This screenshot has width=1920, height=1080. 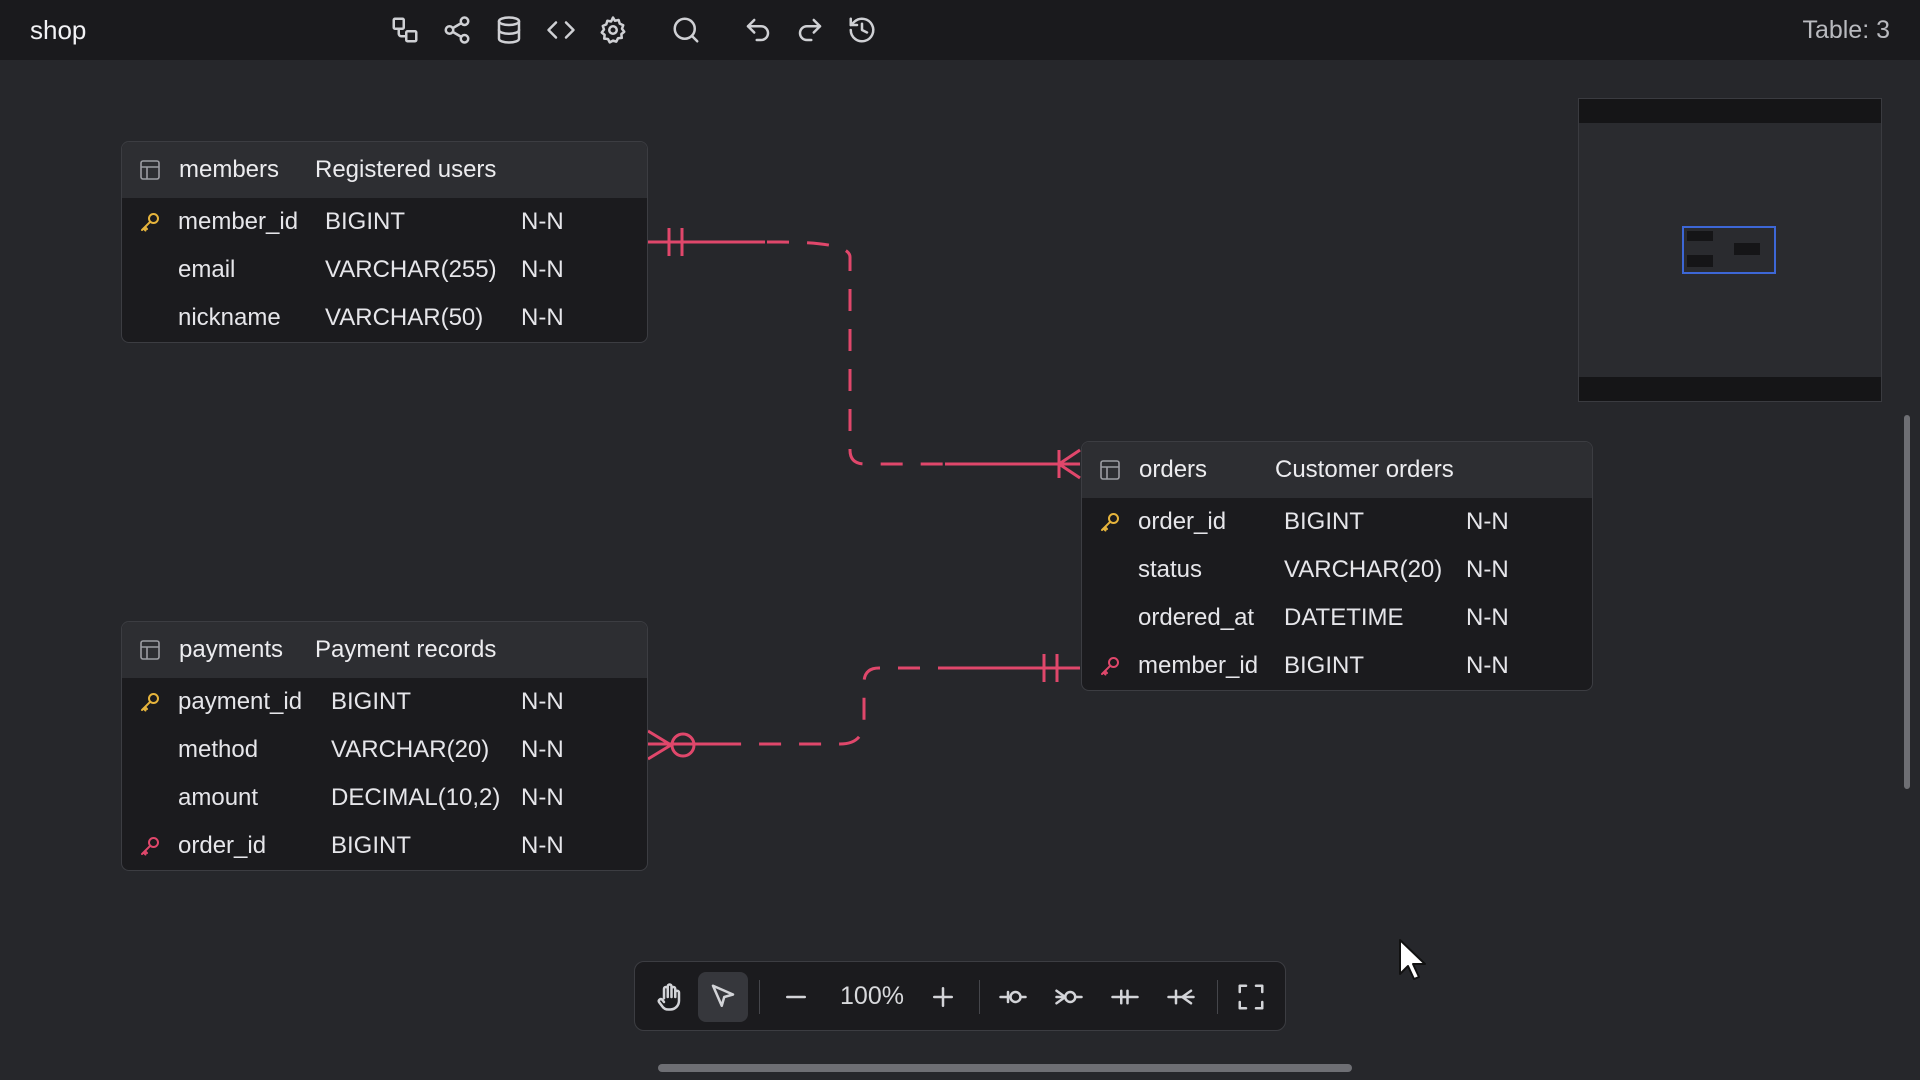 I want to click on relation-one-one-button, so click(x=1125, y=997).